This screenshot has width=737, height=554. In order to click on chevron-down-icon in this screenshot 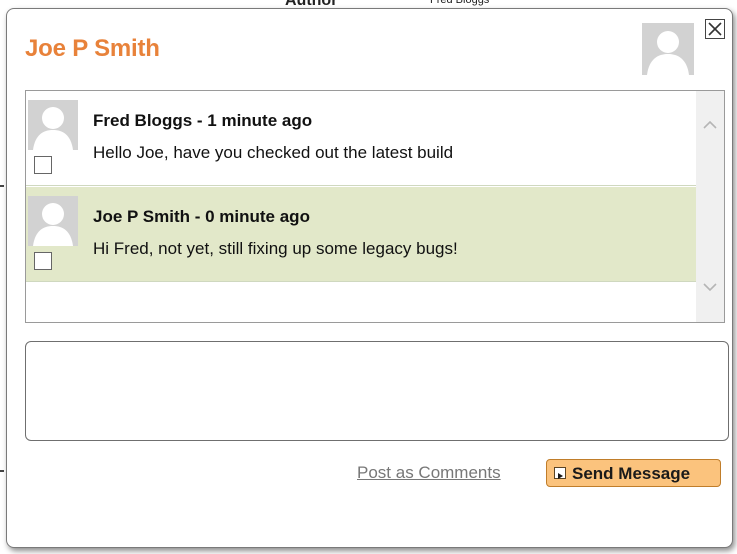, I will do `click(710, 287)`.